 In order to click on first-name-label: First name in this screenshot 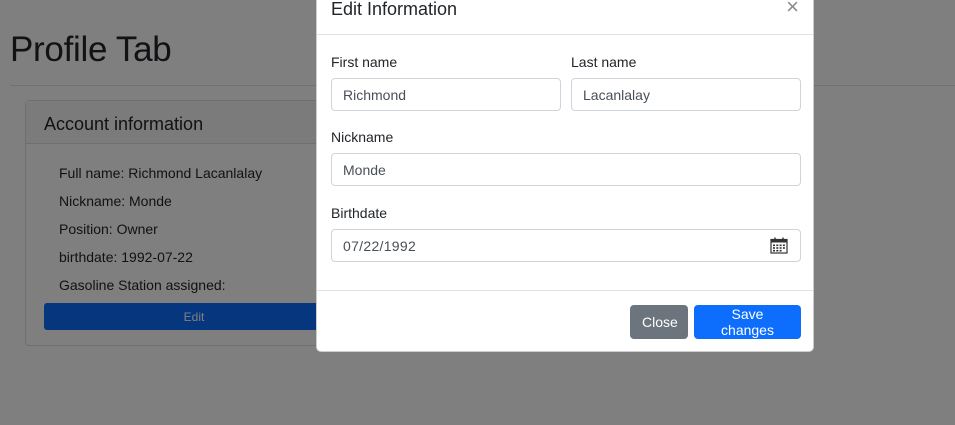, I will do `click(364, 62)`.